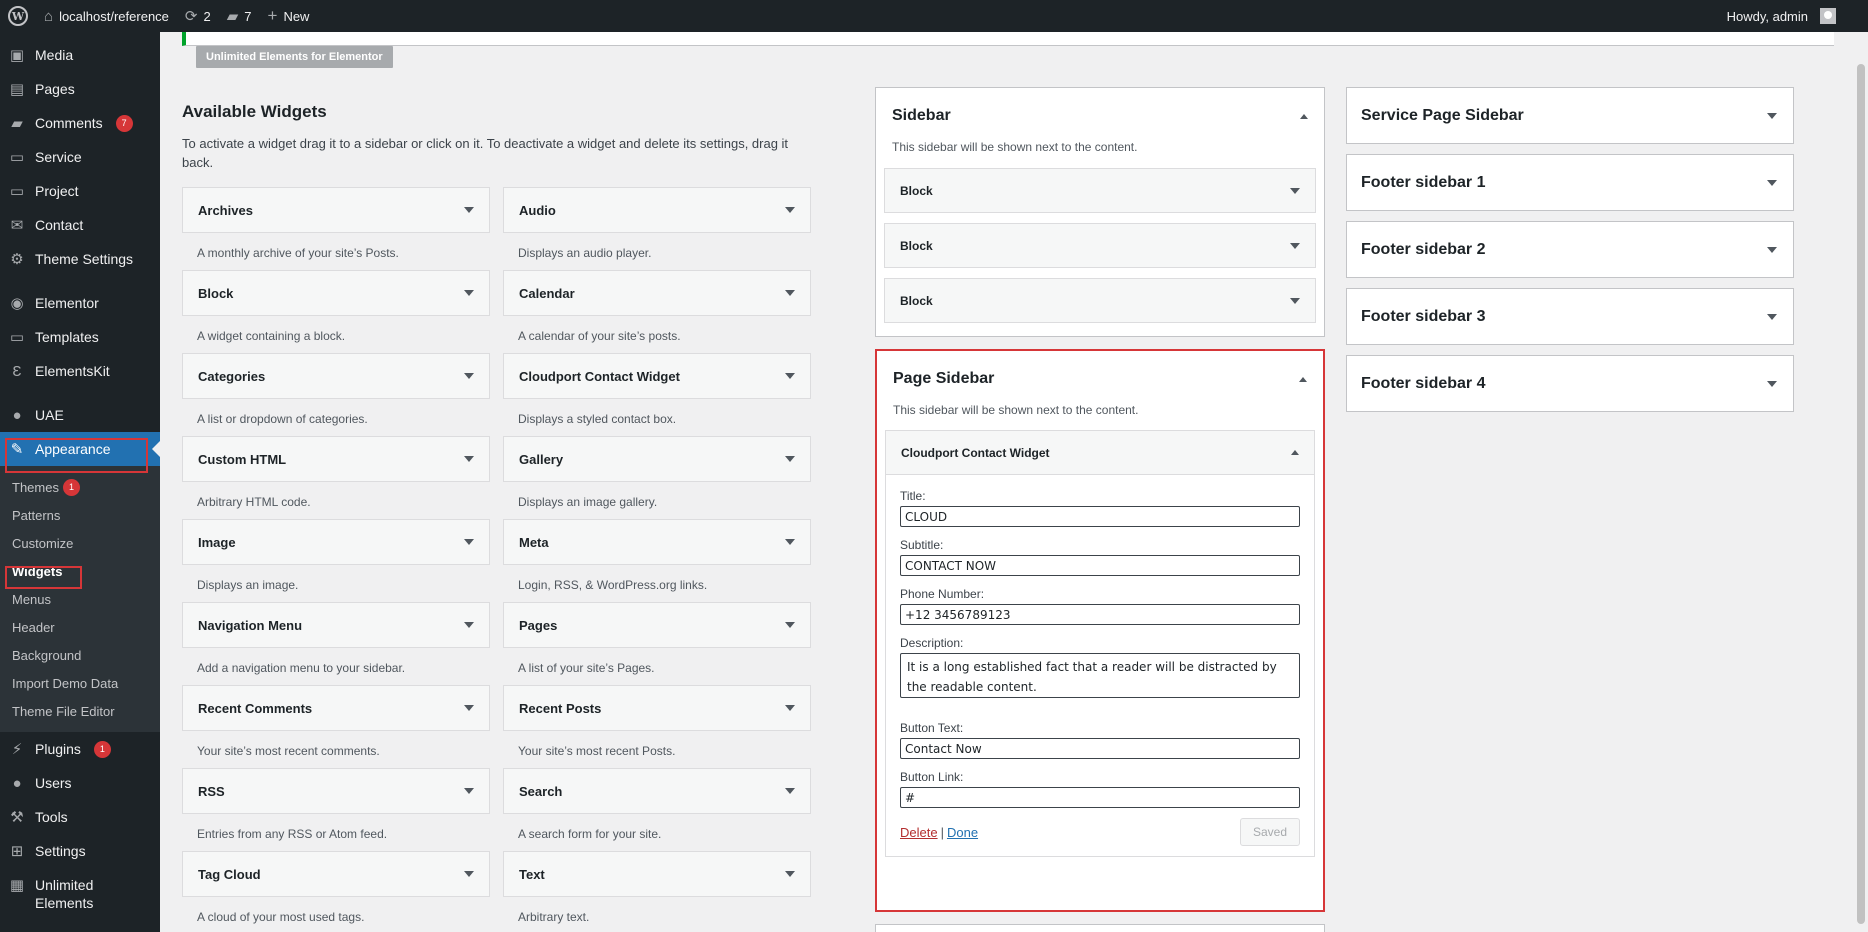  I want to click on widget-title-bar: RSS, so click(336, 791).